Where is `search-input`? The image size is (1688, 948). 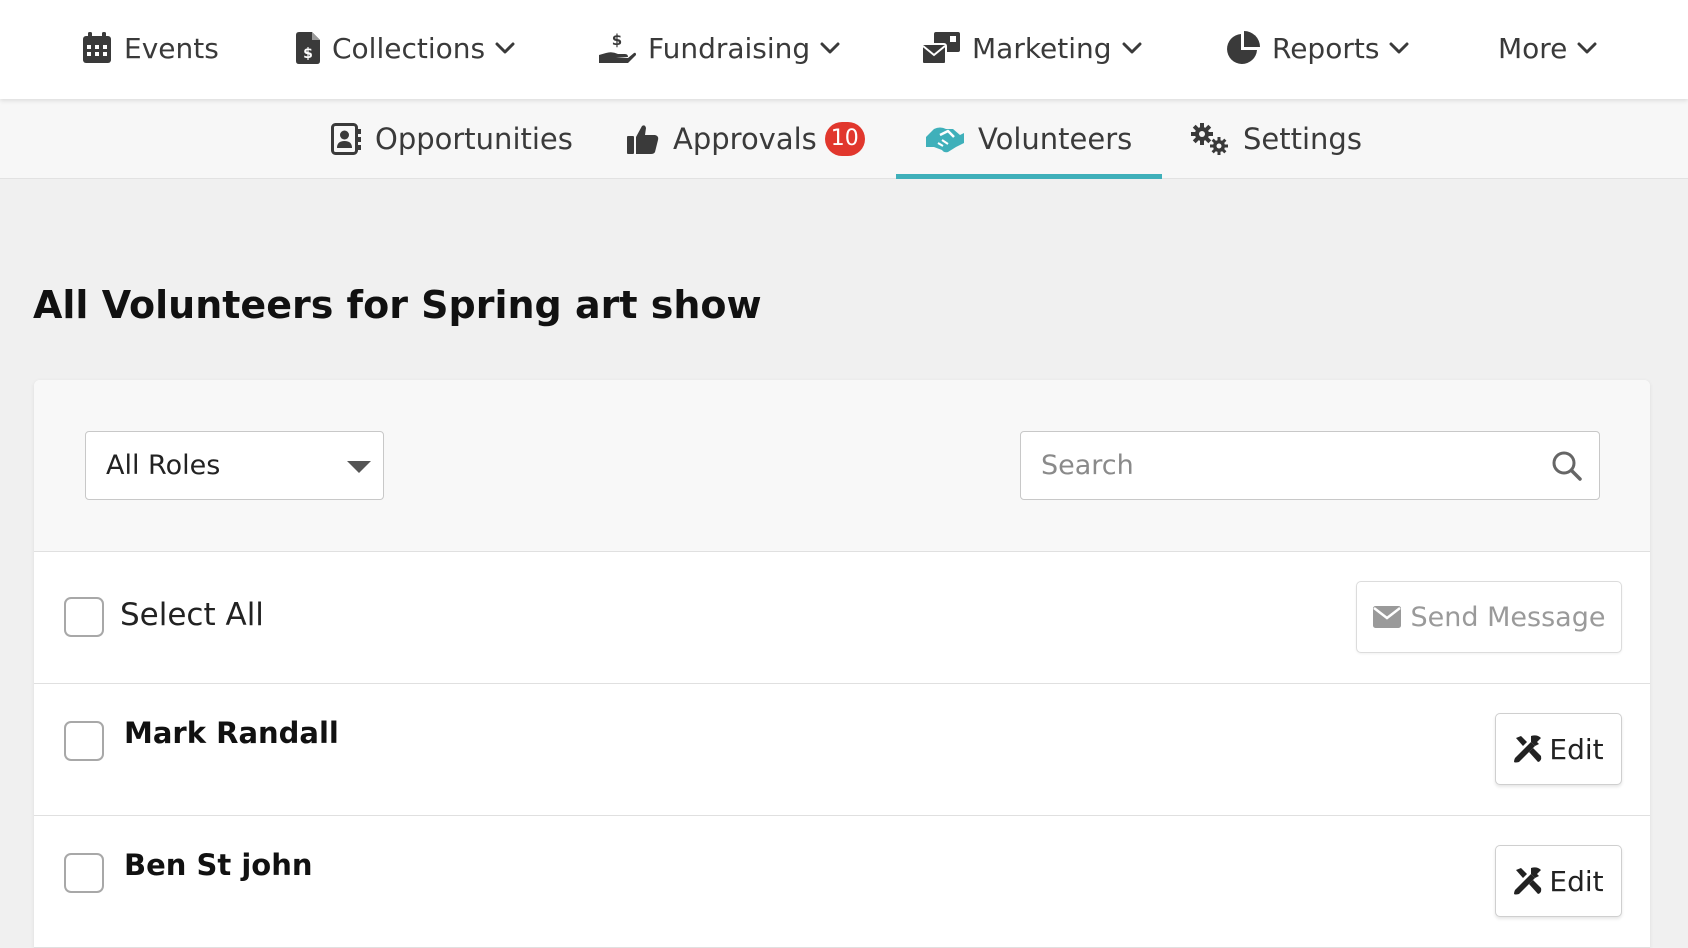 search-input is located at coordinates (1310, 465).